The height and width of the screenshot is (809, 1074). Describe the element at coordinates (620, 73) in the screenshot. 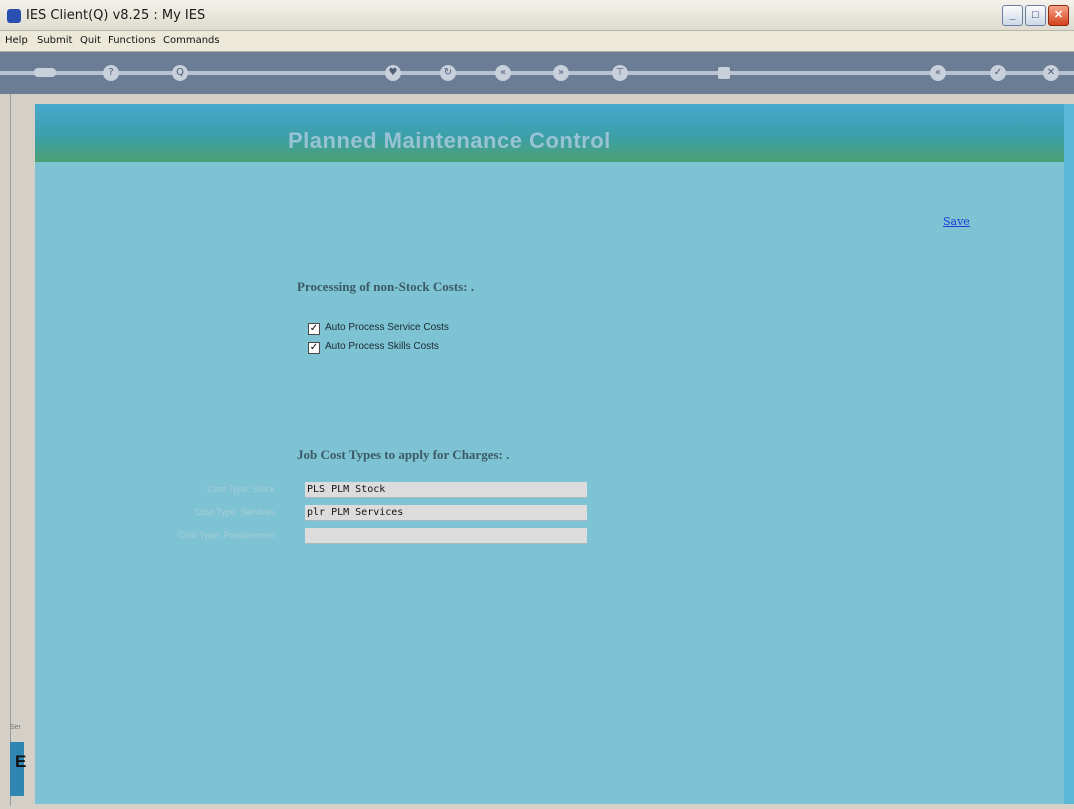

I see `tree-icon: ⊤` at that location.